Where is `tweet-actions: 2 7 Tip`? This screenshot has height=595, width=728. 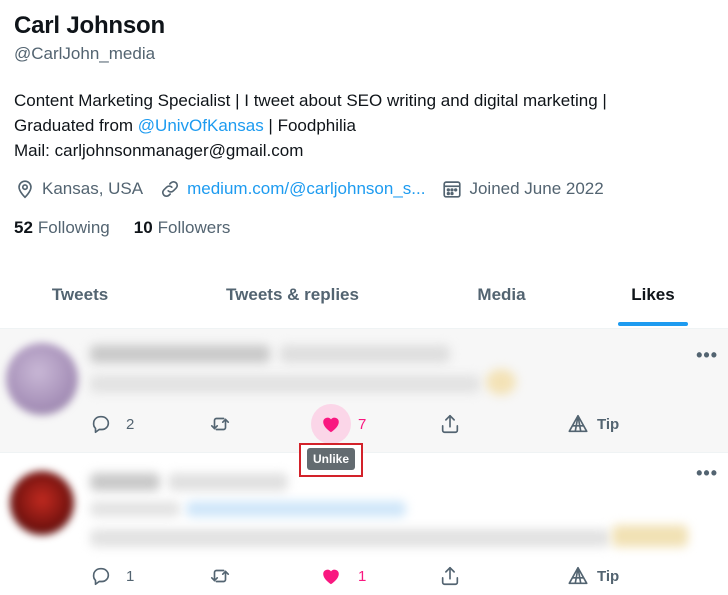 tweet-actions: 2 7 Tip is located at coordinates (364, 424).